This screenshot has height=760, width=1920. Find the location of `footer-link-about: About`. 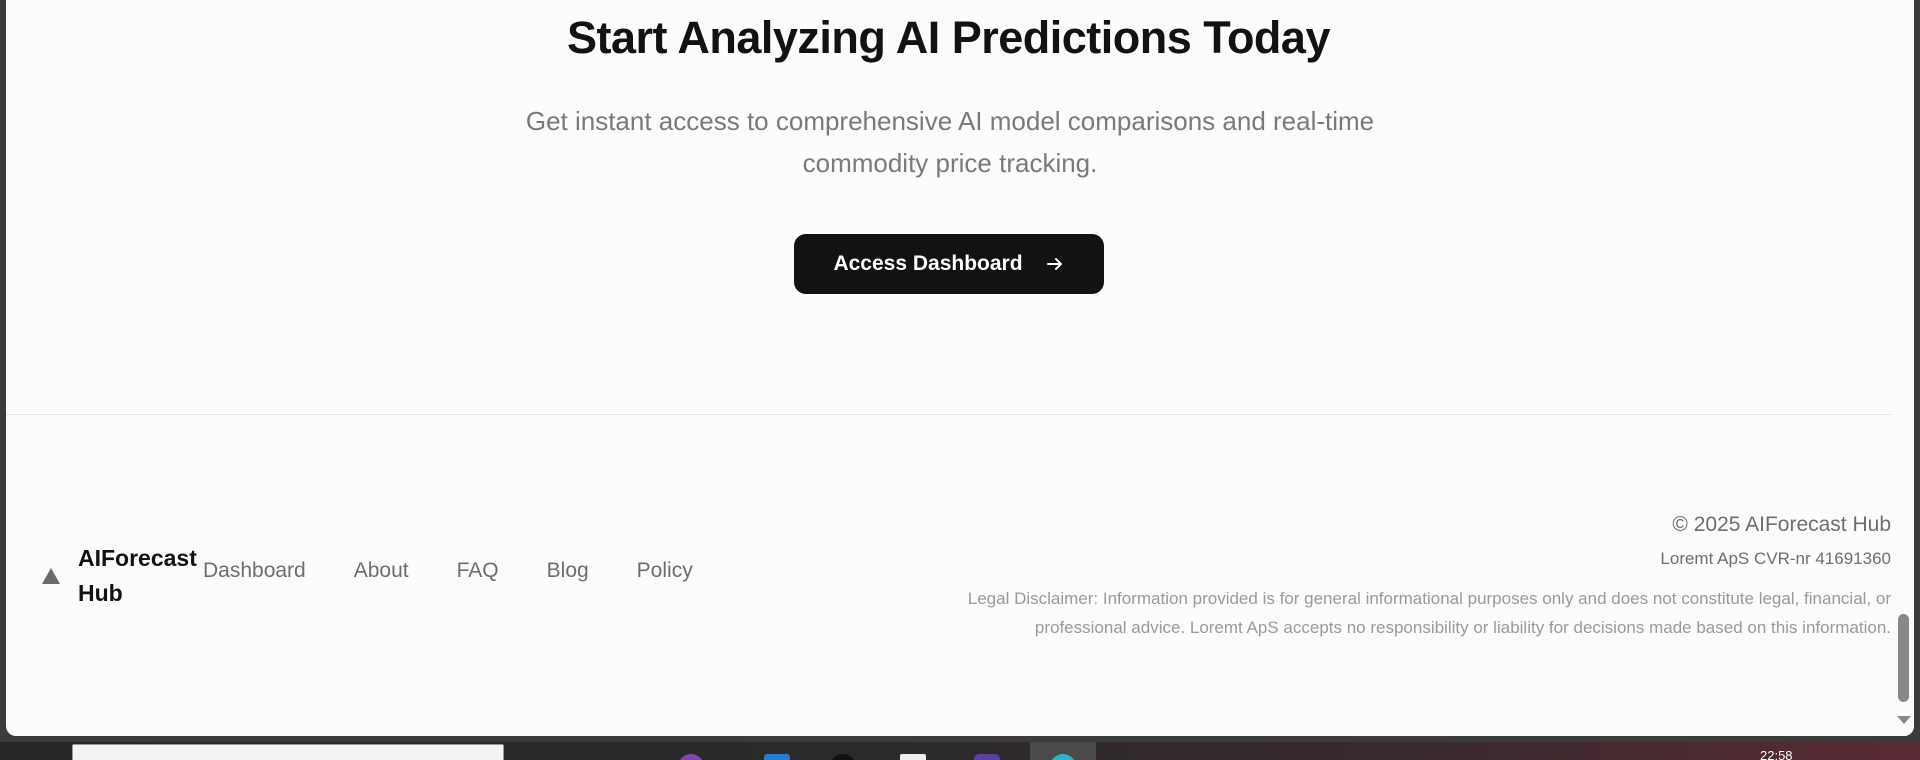

footer-link-about: About is located at coordinates (381, 571).